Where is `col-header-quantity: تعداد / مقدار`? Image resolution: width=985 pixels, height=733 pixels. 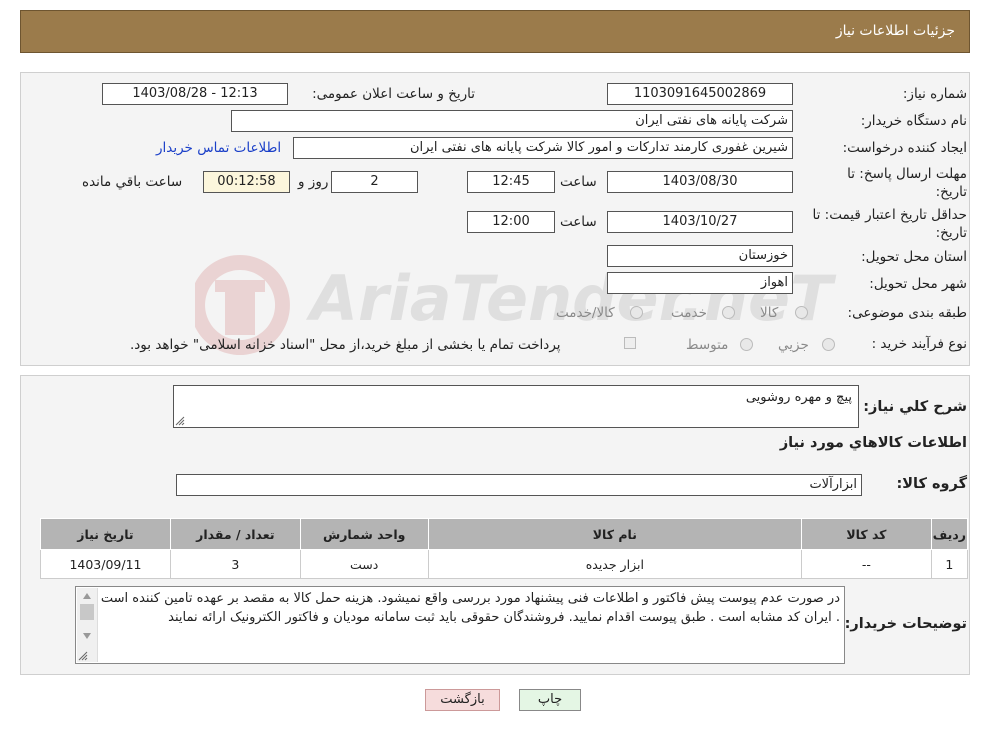 col-header-quantity: تعداد / مقدار is located at coordinates (235, 534).